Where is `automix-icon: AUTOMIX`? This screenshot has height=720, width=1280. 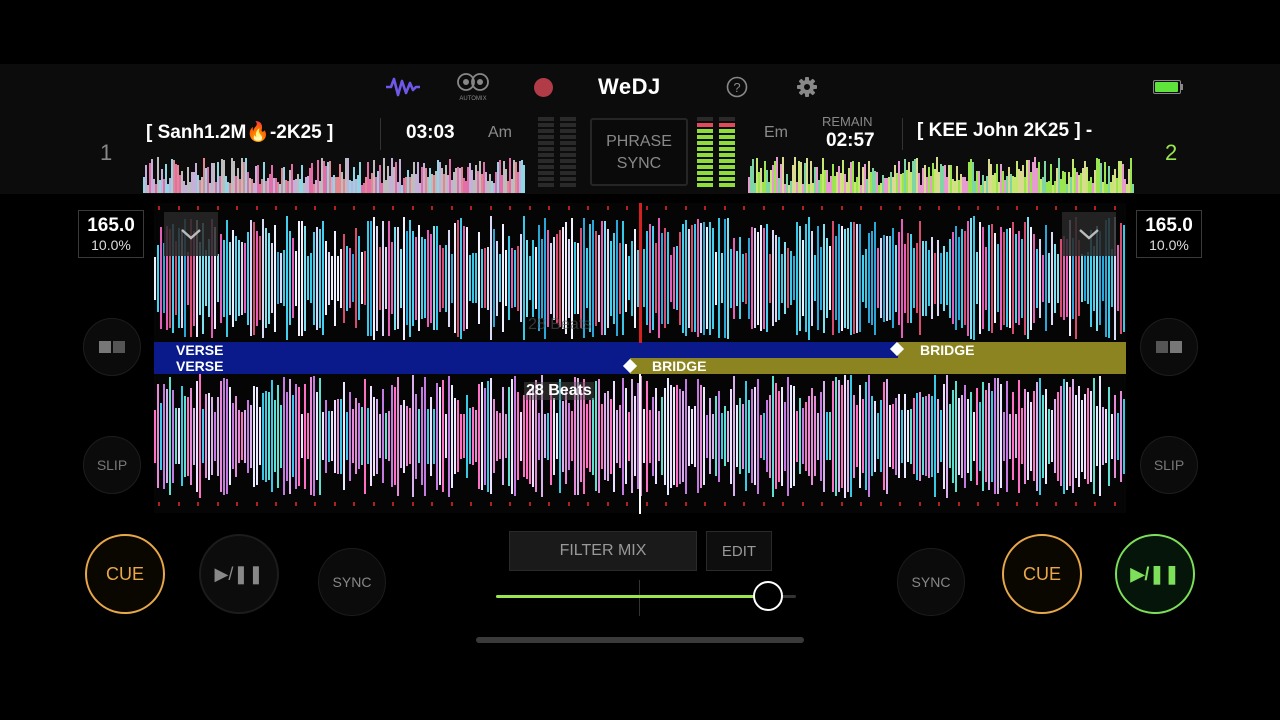 automix-icon: AUTOMIX is located at coordinates (473, 87).